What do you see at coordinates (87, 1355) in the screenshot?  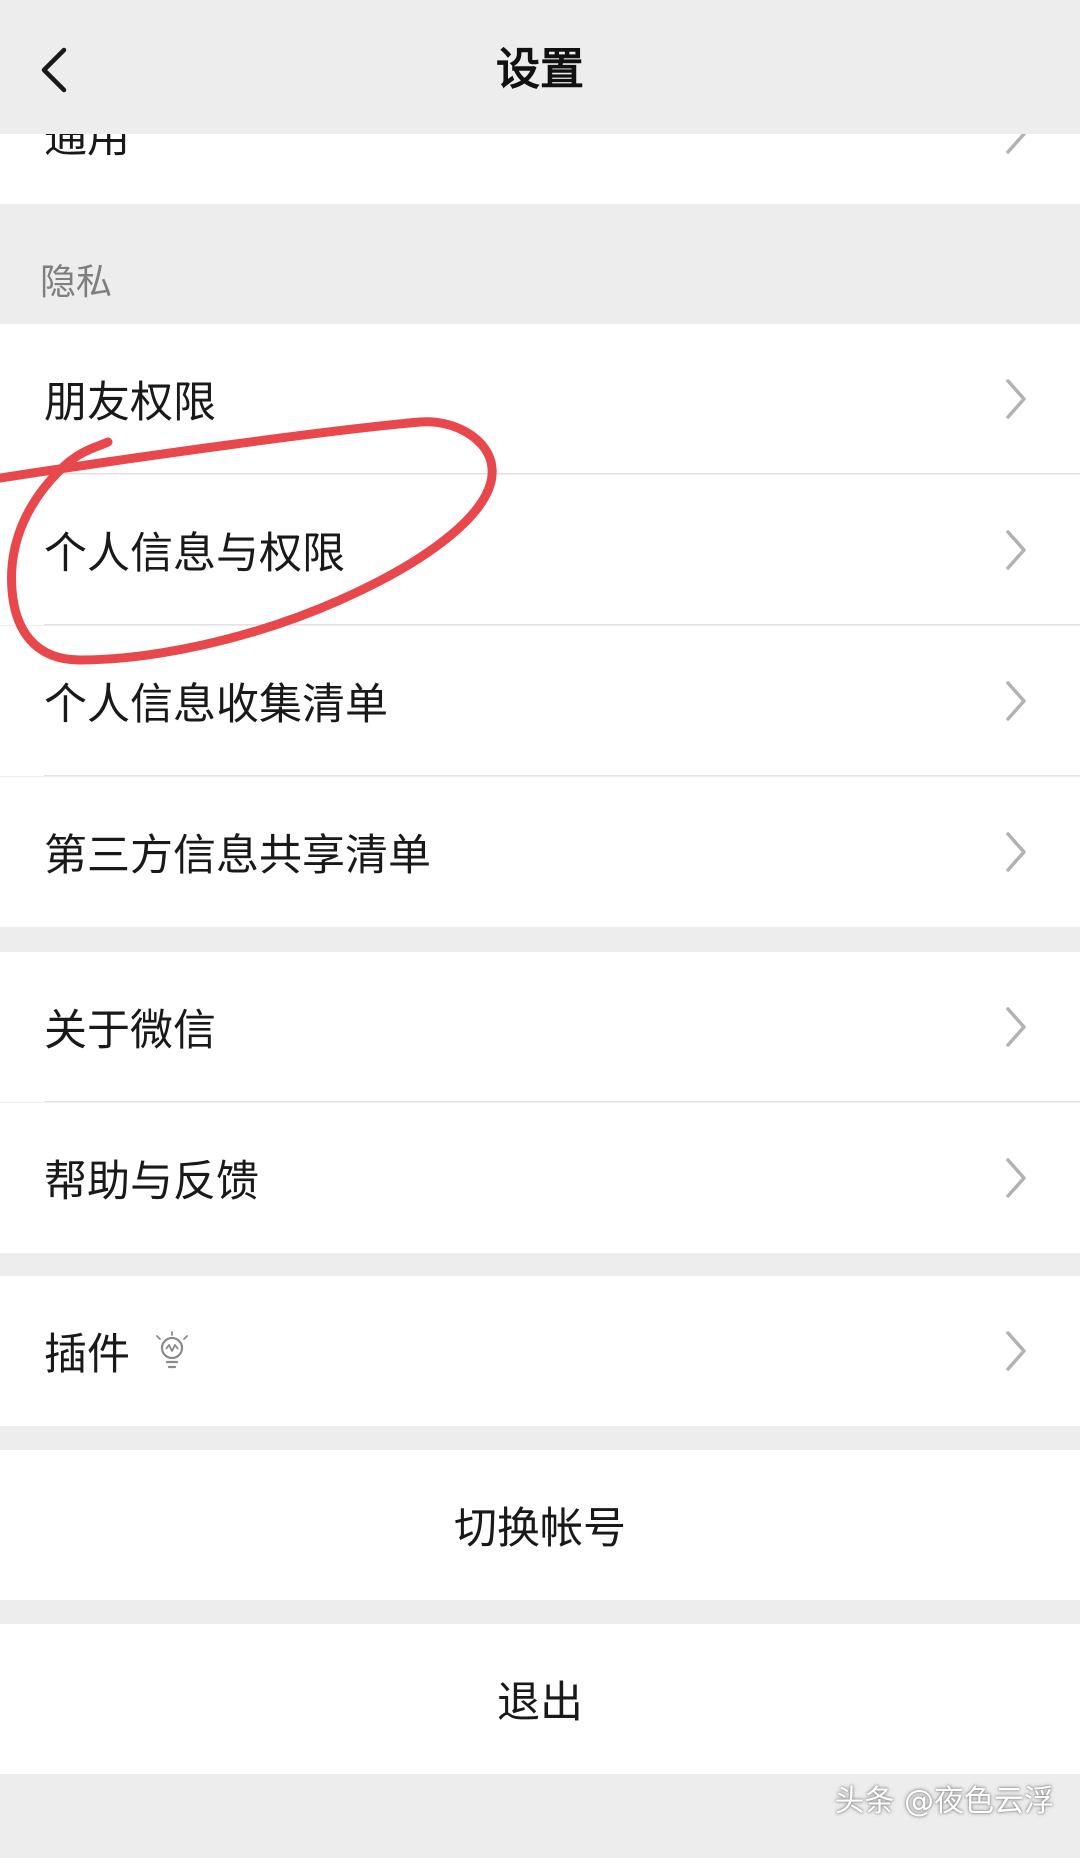 I see `settings-item-label: 插件` at bounding box center [87, 1355].